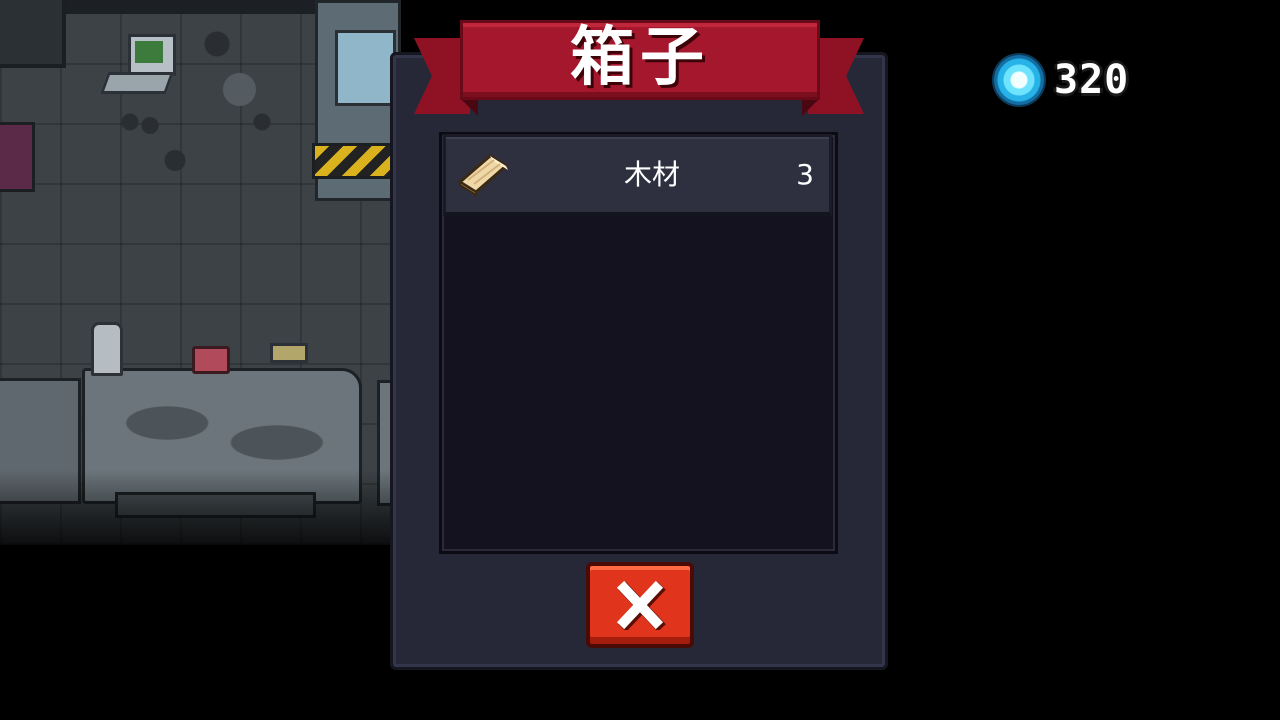 This screenshot has height=720, width=1280. Describe the element at coordinates (165, 143) in the screenshot. I see `scene-gears` at that location.